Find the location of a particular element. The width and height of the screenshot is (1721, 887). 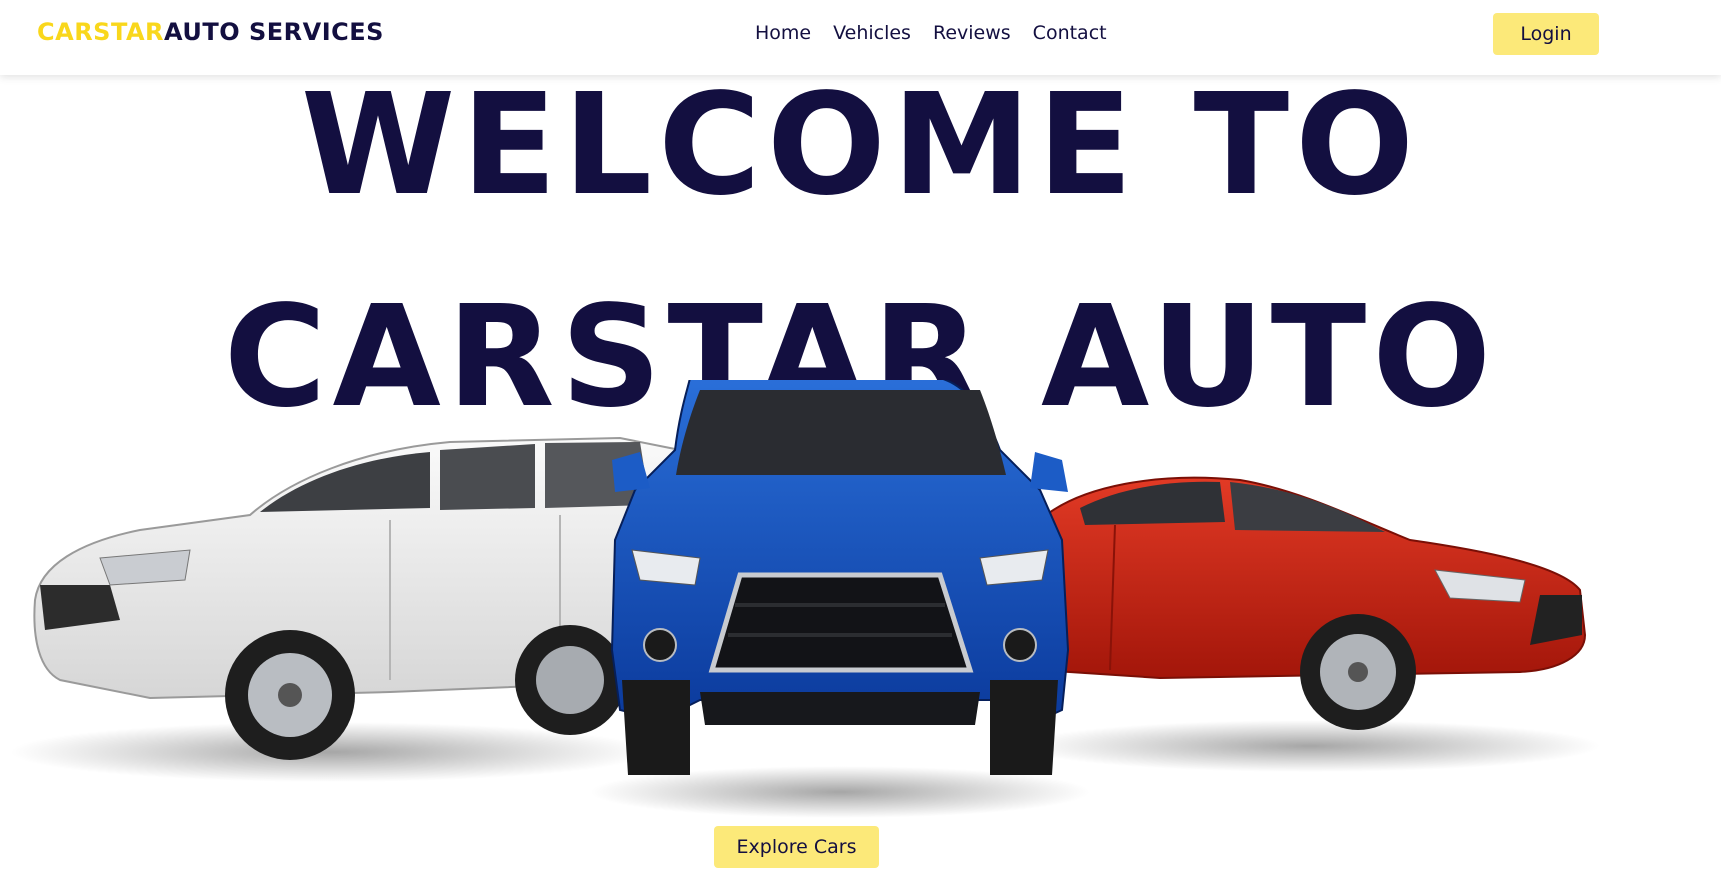

red-sedan is located at coordinates (1307, 603).